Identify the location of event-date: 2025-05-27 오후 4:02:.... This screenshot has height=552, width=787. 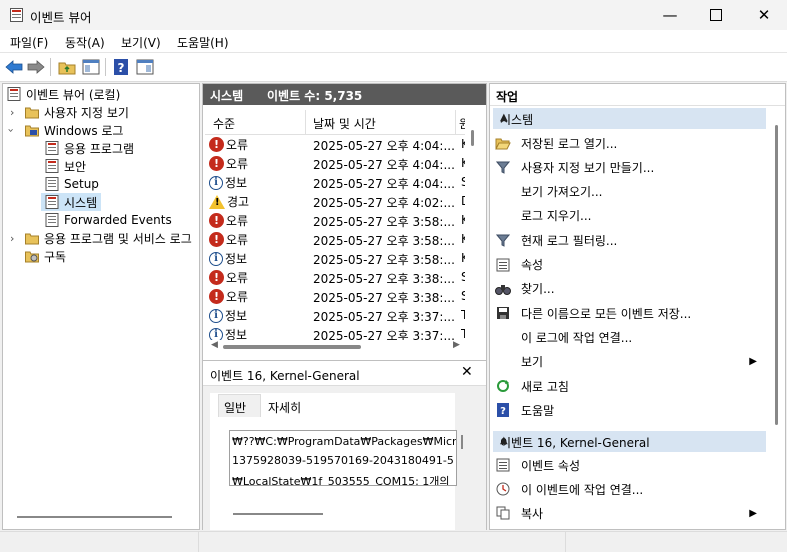
(384, 203).